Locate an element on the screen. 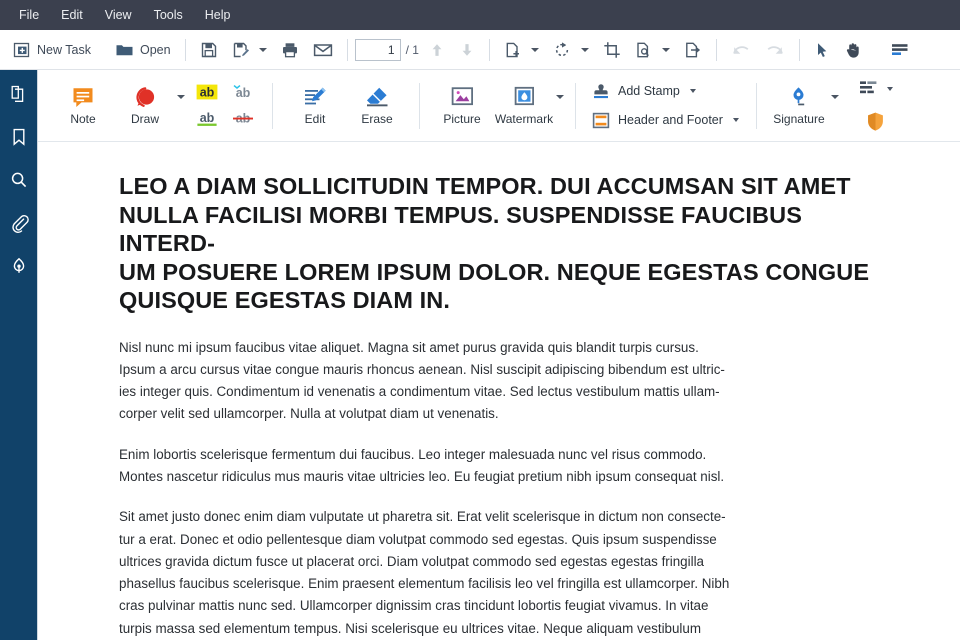  print-button is located at coordinates (290, 50).